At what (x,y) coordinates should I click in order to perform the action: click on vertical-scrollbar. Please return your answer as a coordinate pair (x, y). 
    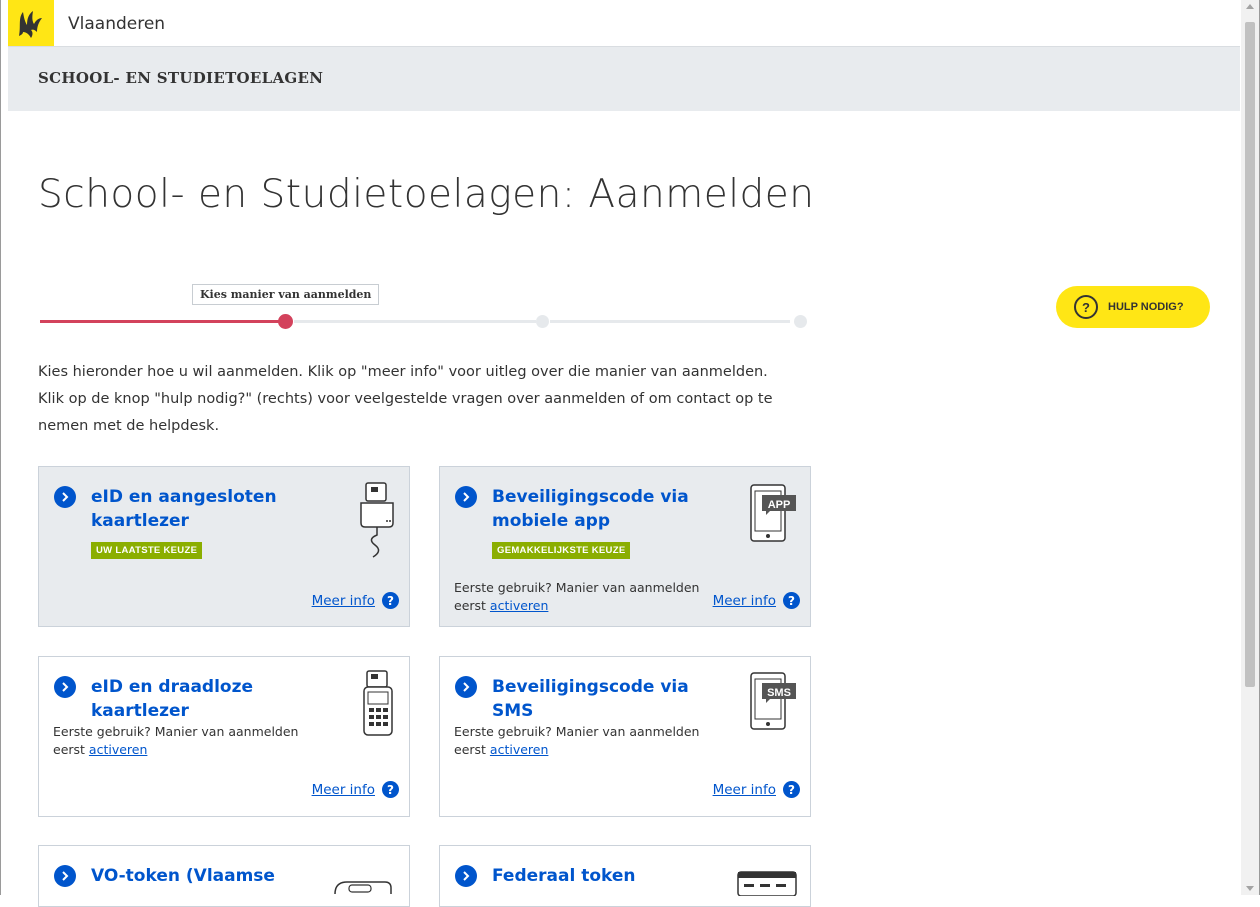
    Looking at the image, I should click on (1250, 447).